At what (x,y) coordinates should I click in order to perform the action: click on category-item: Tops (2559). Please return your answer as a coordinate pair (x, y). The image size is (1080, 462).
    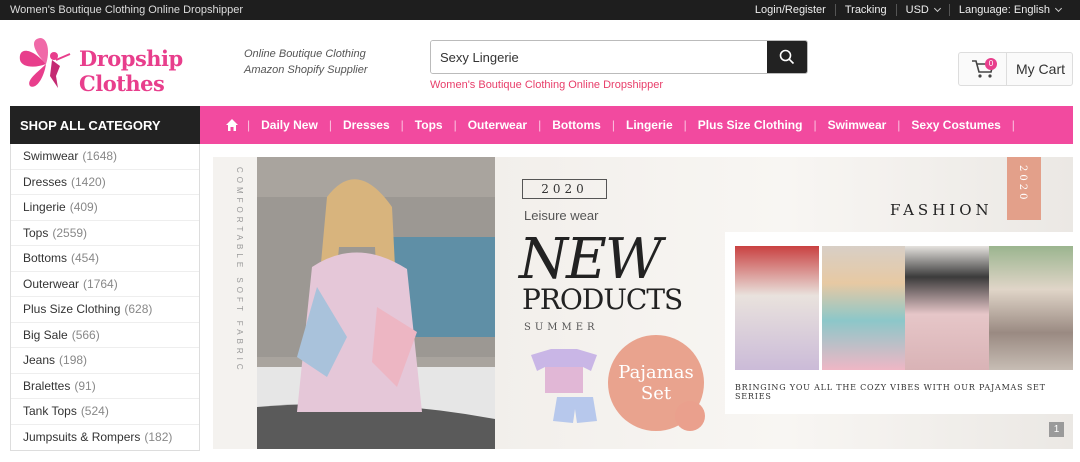
    Looking at the image, I should click on (105, 233).